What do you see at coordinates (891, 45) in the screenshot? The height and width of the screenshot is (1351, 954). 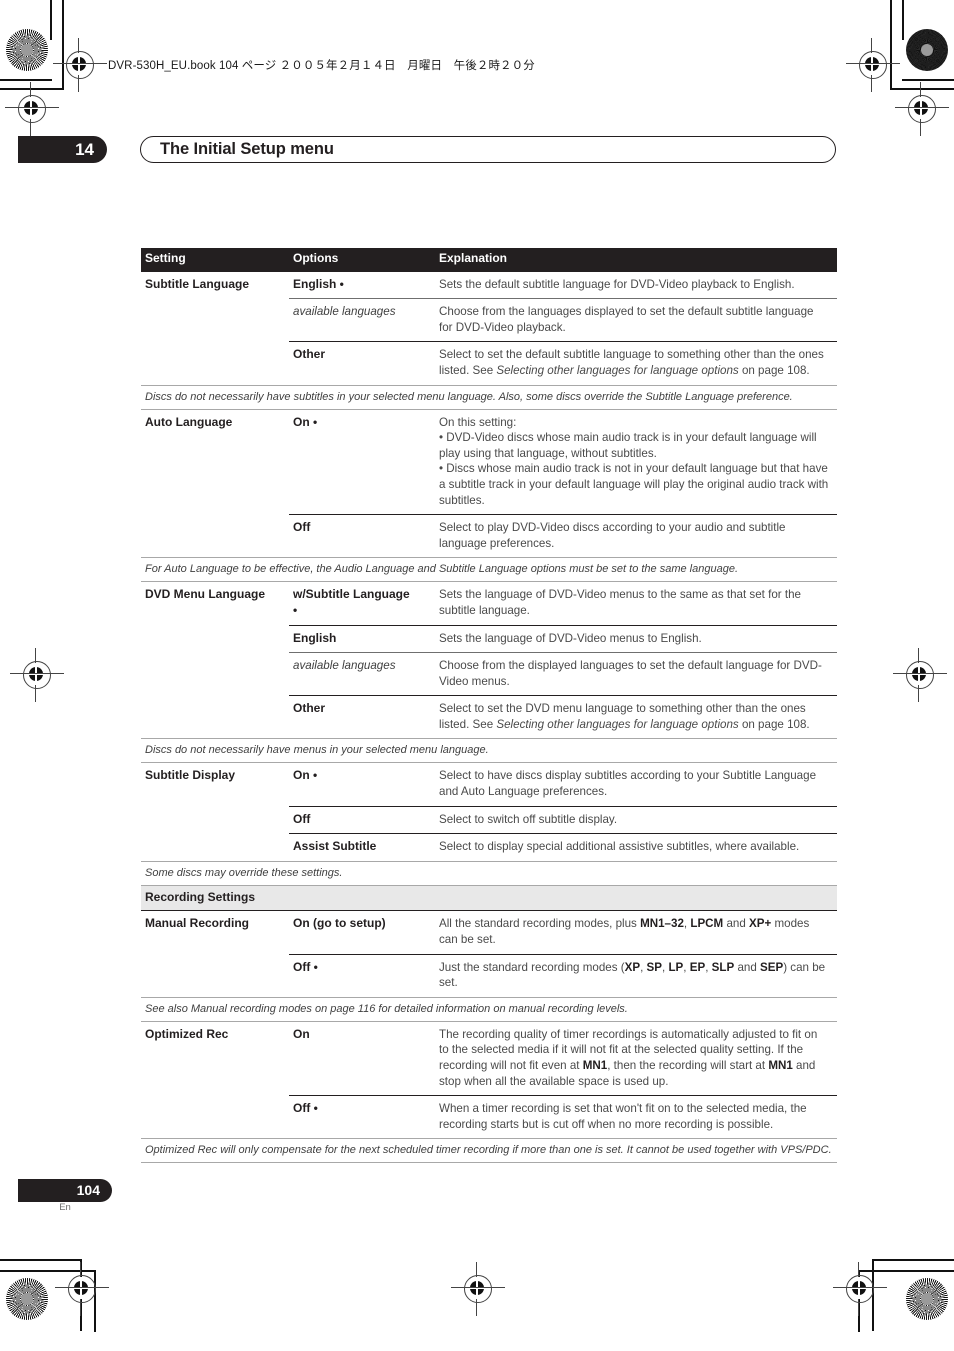 I see `crop-line-top-right-v2` at bounding box center [891, 45].